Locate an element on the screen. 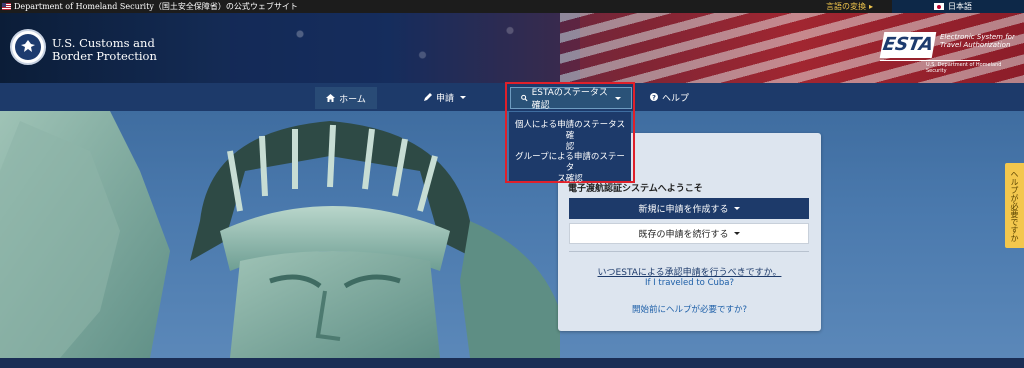 This screenshot has width=1024, height=368. nav-home: ホーム is located at coordinates (346, 98).